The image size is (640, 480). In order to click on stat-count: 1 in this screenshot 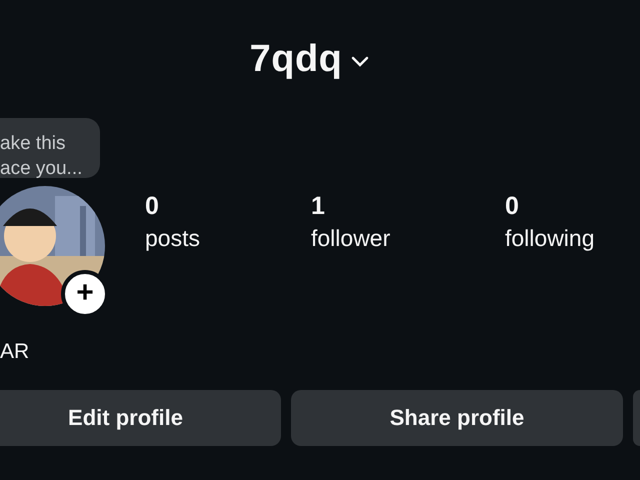, I will do `click(318, 206)`.